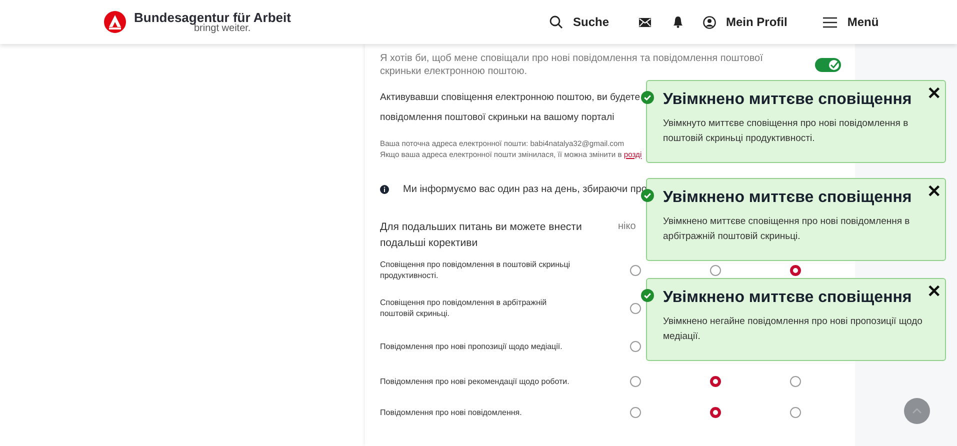  I want to click on column-header: ніко, so click(627, 227).